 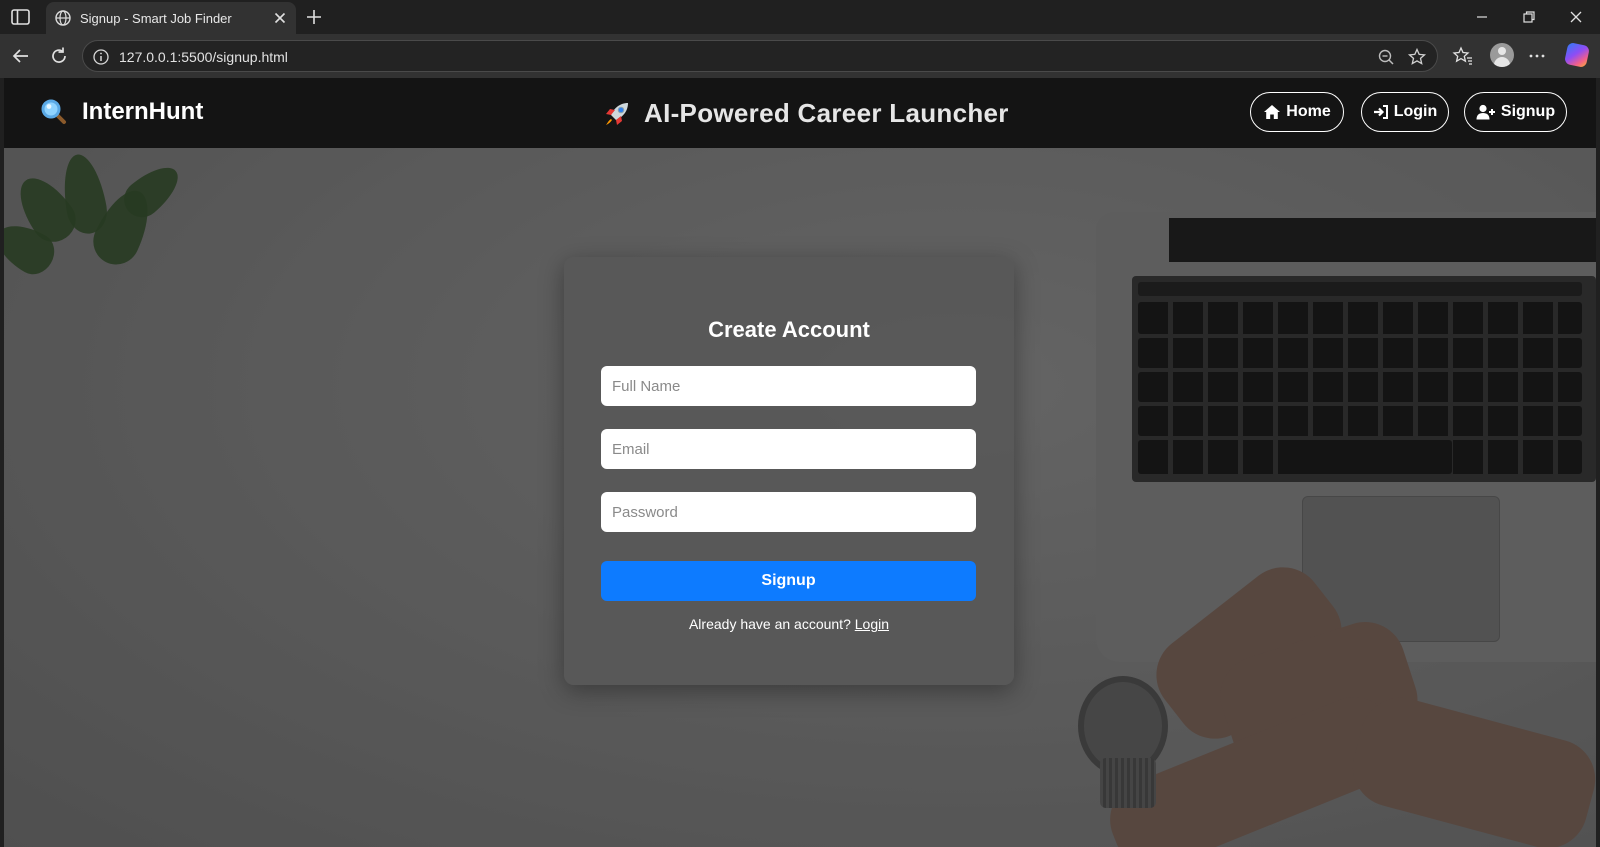 What do you see at coordinates (800, 17) in the screenshot?
I see `browser-tab-bar: Signup - Smart Job Finder` at bounding box center [800, 17].